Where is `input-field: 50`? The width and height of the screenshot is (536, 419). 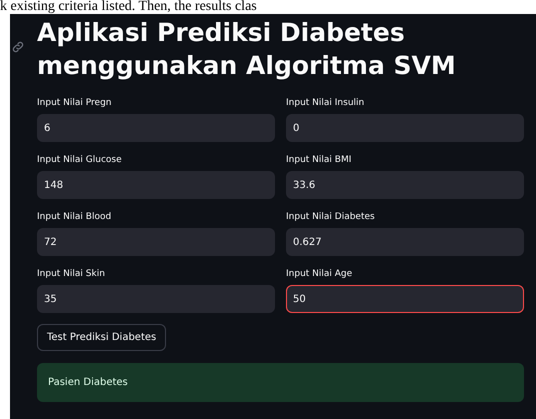 input-field: 50 is located at coordinates (405, 299).